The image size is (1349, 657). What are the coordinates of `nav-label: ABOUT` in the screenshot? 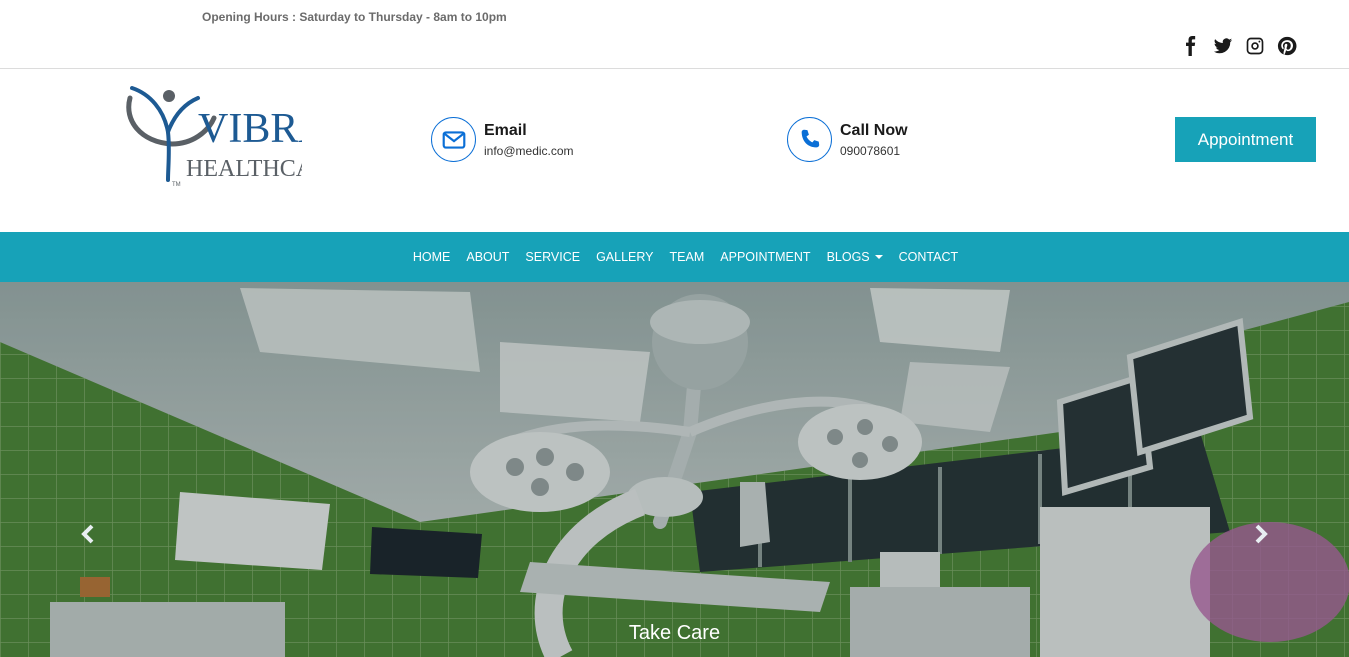 It's located at (488, 257).